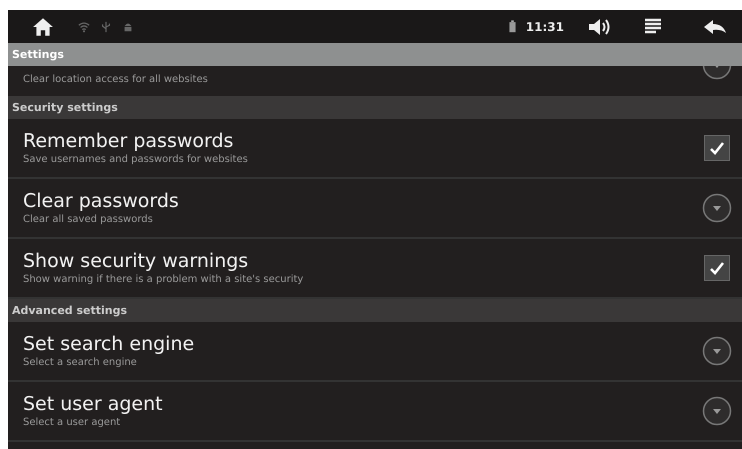  I want to click on usb-icon, so click(106, 26).